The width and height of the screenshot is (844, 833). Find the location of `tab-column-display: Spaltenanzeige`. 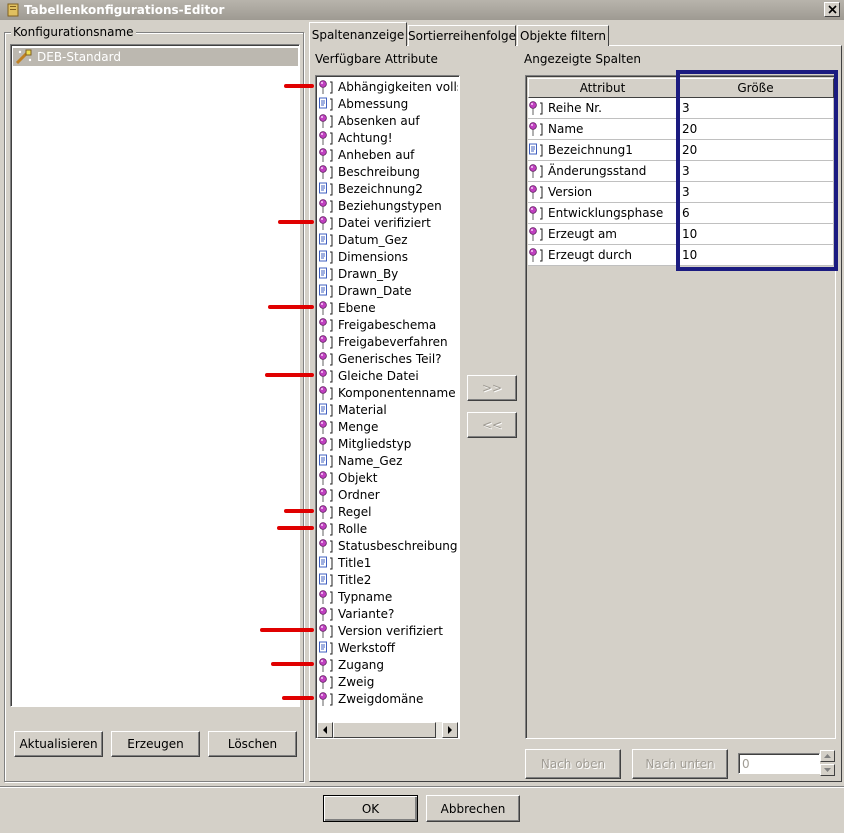

tab-column-display: Spaltenanzeige is located at coordinates (358, 34).